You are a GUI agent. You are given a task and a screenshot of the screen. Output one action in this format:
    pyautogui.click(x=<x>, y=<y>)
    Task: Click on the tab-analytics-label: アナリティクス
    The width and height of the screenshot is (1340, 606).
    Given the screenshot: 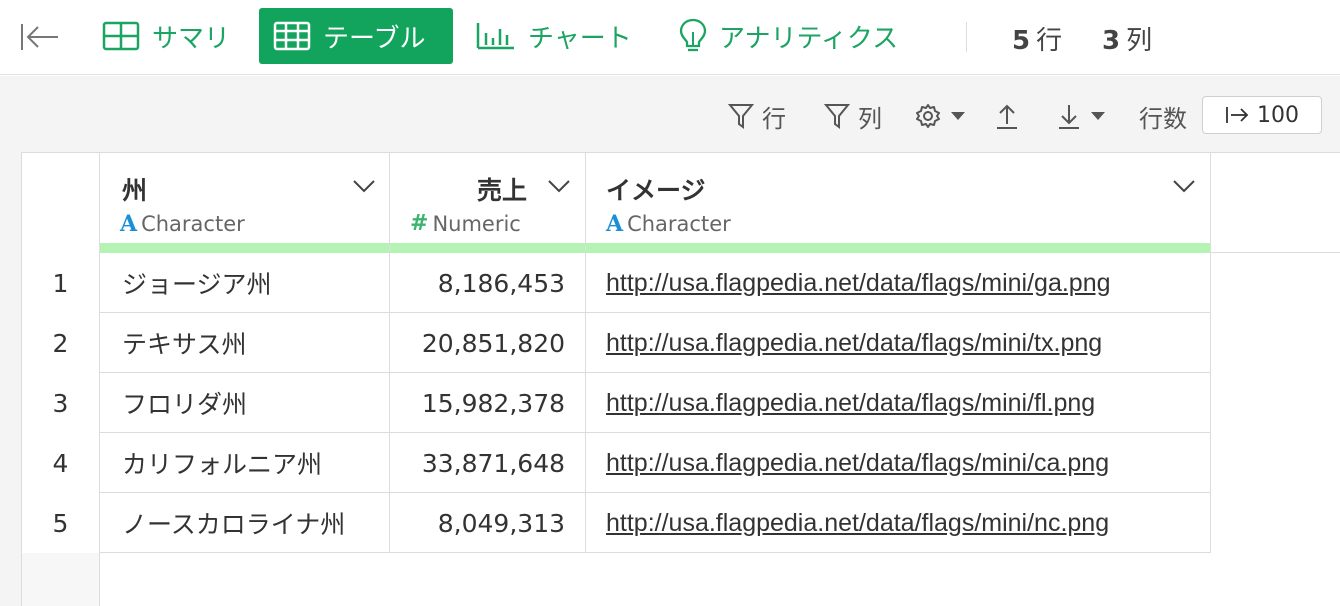 What is the action you would take?
    pyautogui.click(x=809, y=38)
    